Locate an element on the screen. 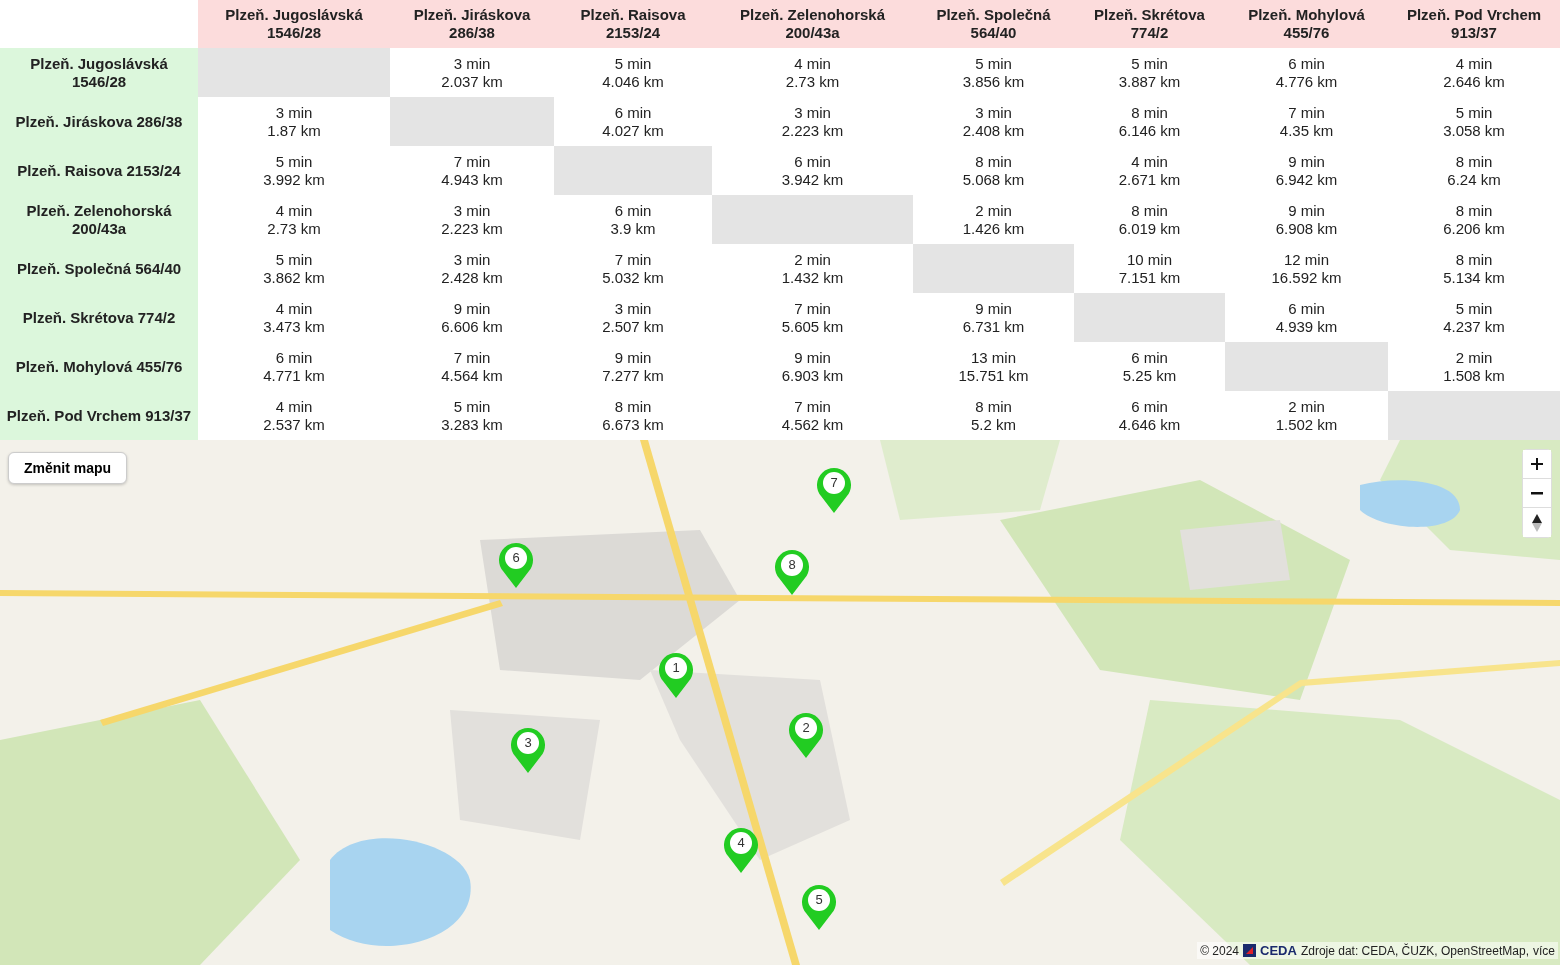  table-cell-text: 8 min 6.673 km is located at coordinates (633, 415).